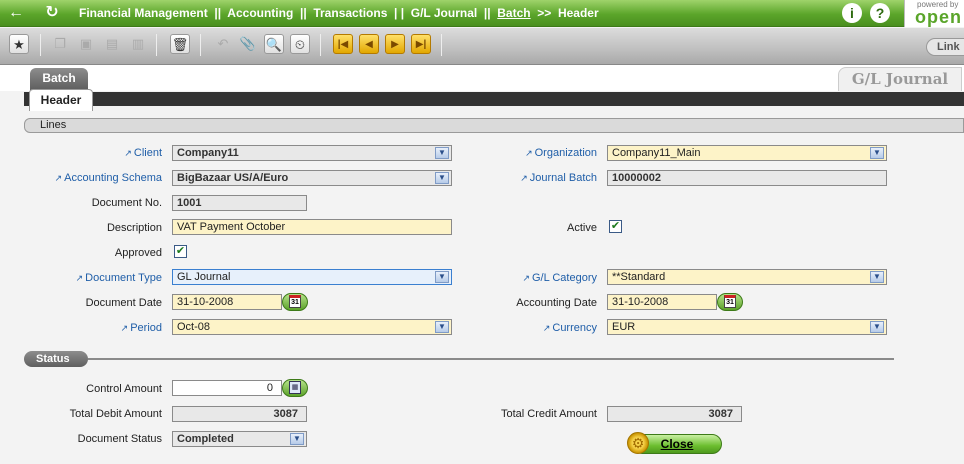  Describe the element at coordinates (639, 277) in the screenshot. I see `gl-category-value: **Standard` at that location.